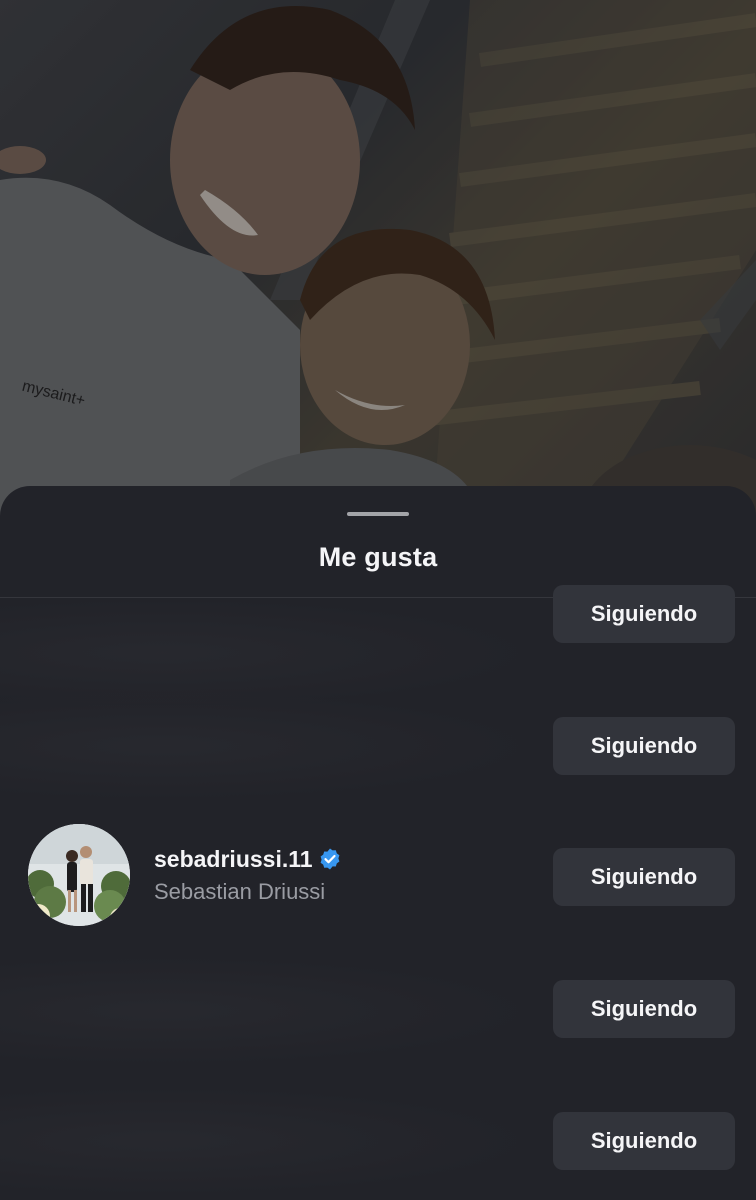 The width and height of the screenshot is (756, 1200). Describe the element at coordinates (240, 891) in the screenshot. I see `full-name: Sebastian Driussi` at that location.